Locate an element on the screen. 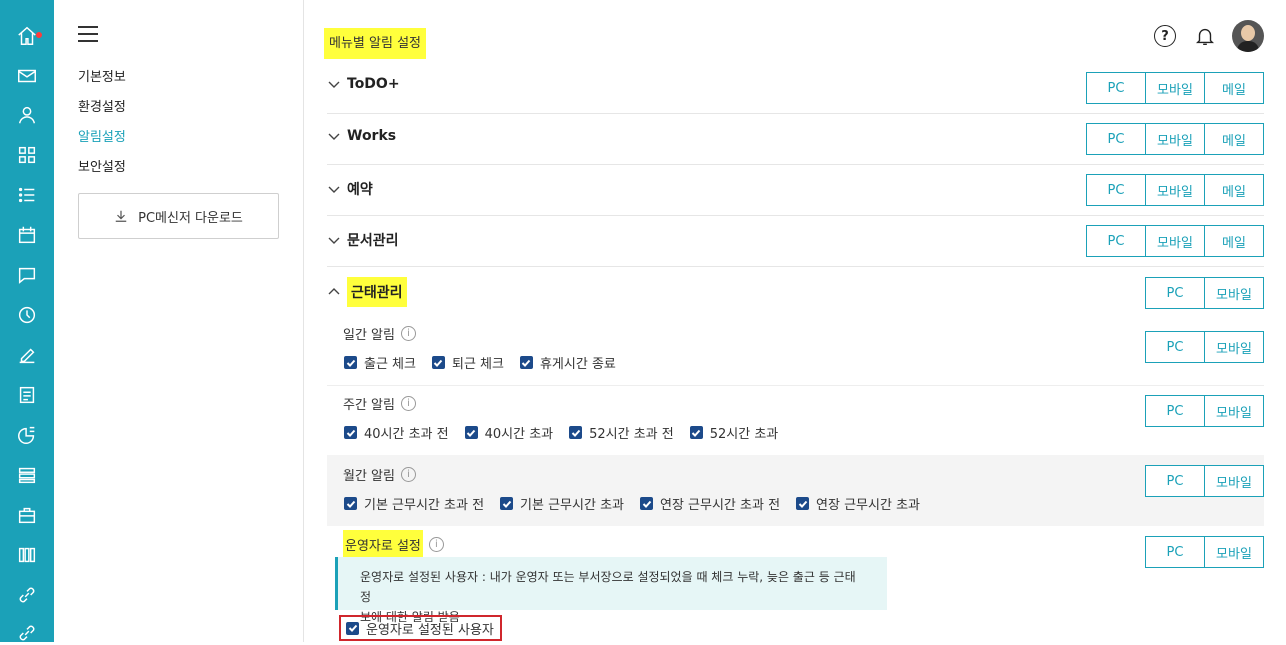 This screenshot has height=645, width=1286. operator-checkbox-highlight: 운영자로 설정된 사용자 is located at coordinates (420, 628).